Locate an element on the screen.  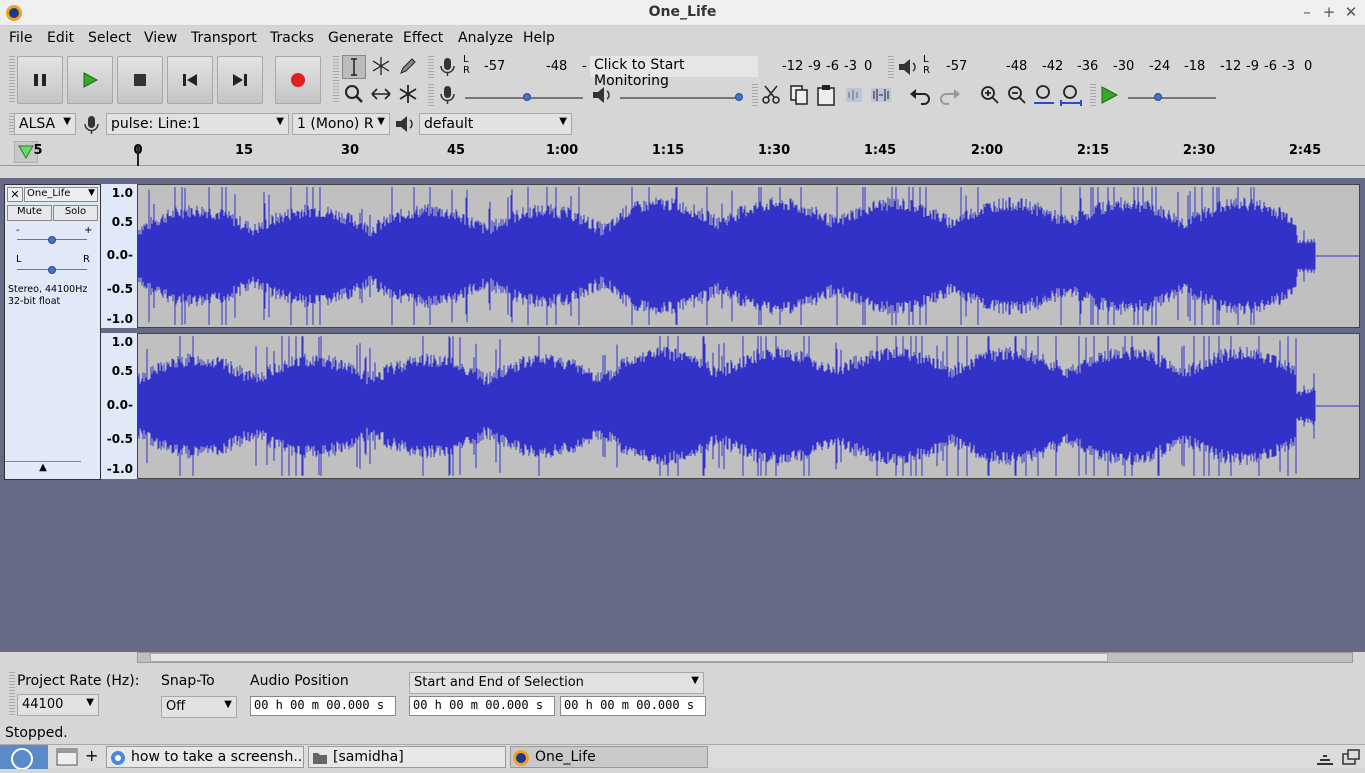
timeshift-tool is located at coordinates (381, 95).